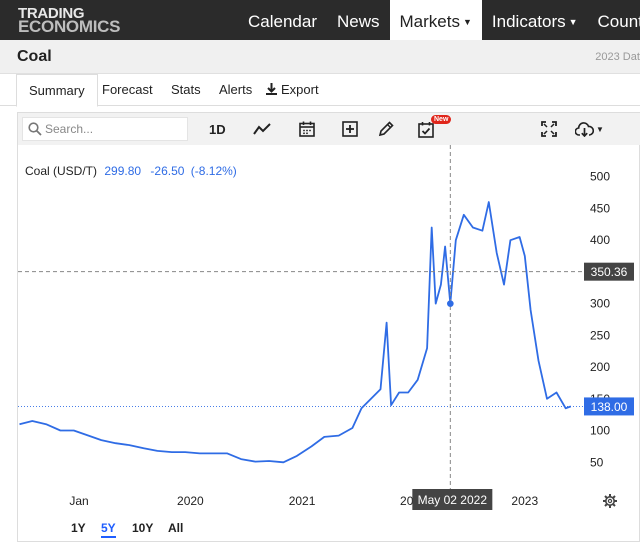 The height and width of the screenshot is (542, 640). I want to click on search-icon, so click(35, 131).